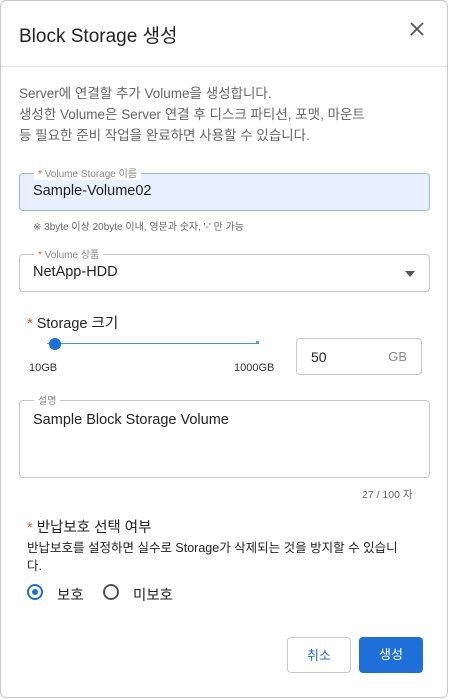 The height and width of the screenshot is (700, 450). Describe the element at coordinates (153, 596) in the screenshot. I see `radio-unprotect-label: 미보호` at that location.